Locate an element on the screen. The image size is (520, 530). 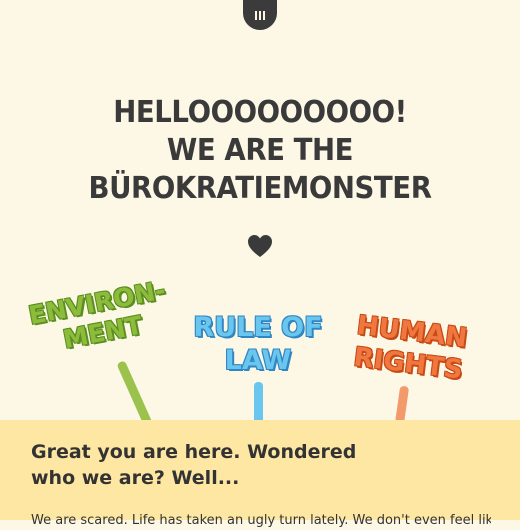
hero-line-2: WE ARE THE is located at coordinates (260, 150).